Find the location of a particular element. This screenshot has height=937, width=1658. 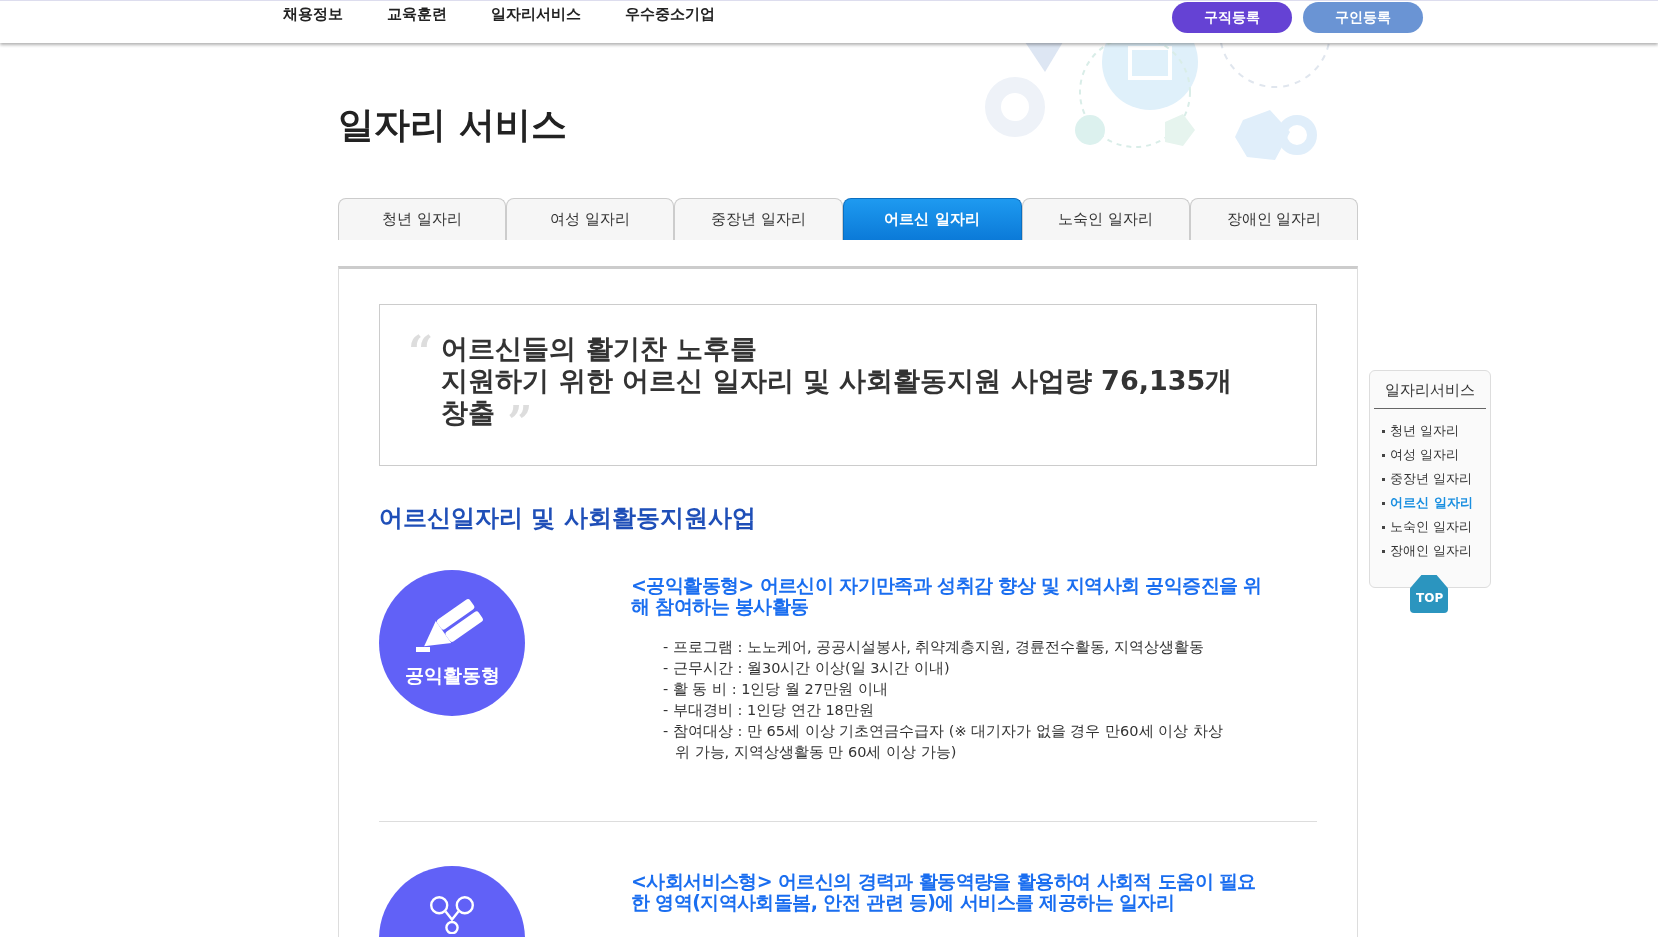

category-tab: 노숙인 일자리 is located at coordinates (1105, 219).